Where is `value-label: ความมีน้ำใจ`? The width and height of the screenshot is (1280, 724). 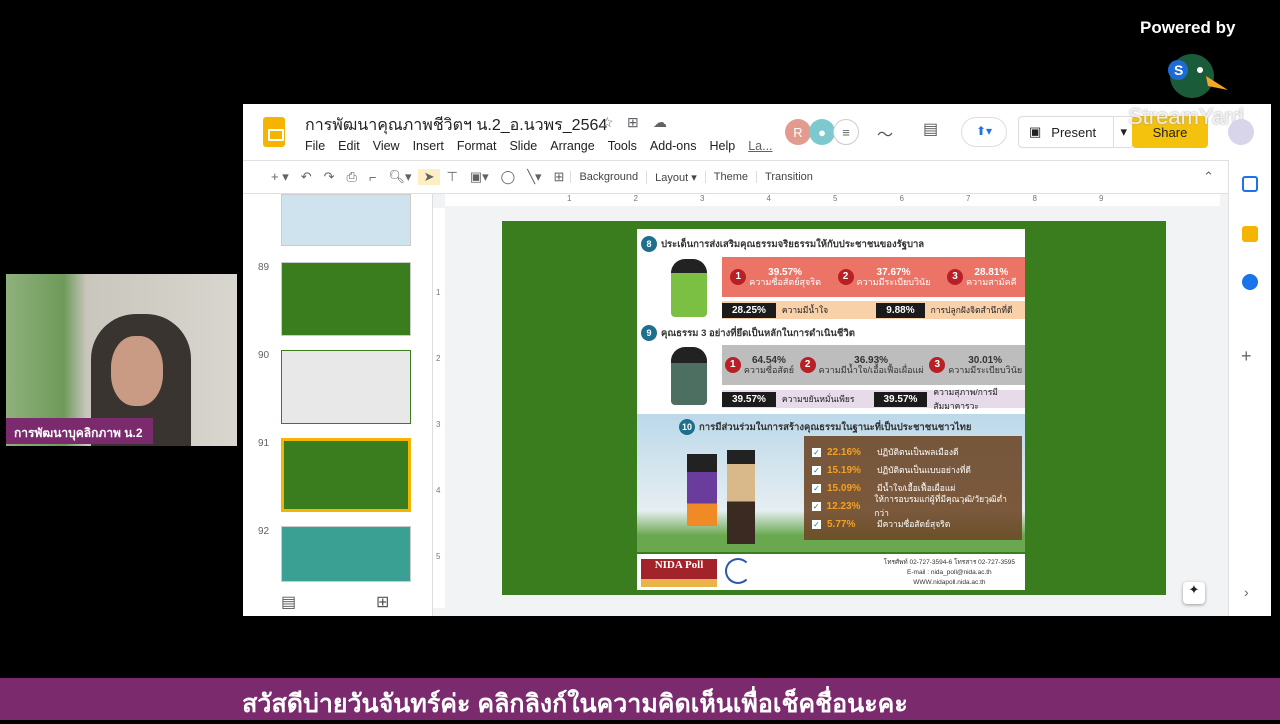 value-label: ความมีน้ำใจ is located at coordinates (805, 310).